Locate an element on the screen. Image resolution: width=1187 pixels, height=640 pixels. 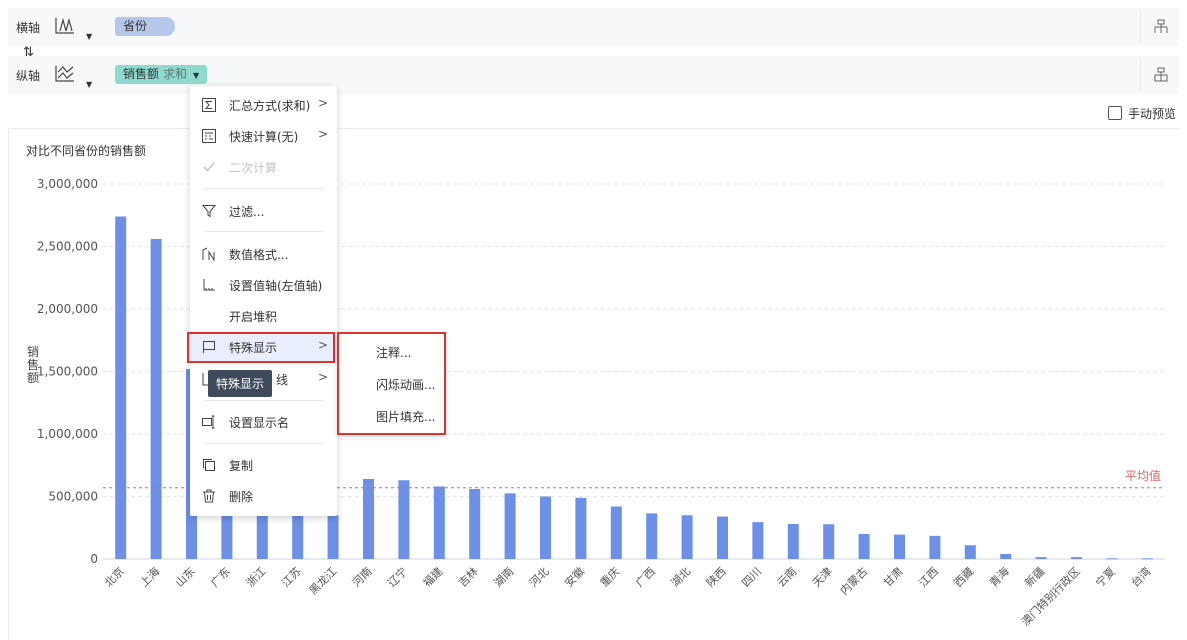
copy-icon is located at coordinates (209, 465).